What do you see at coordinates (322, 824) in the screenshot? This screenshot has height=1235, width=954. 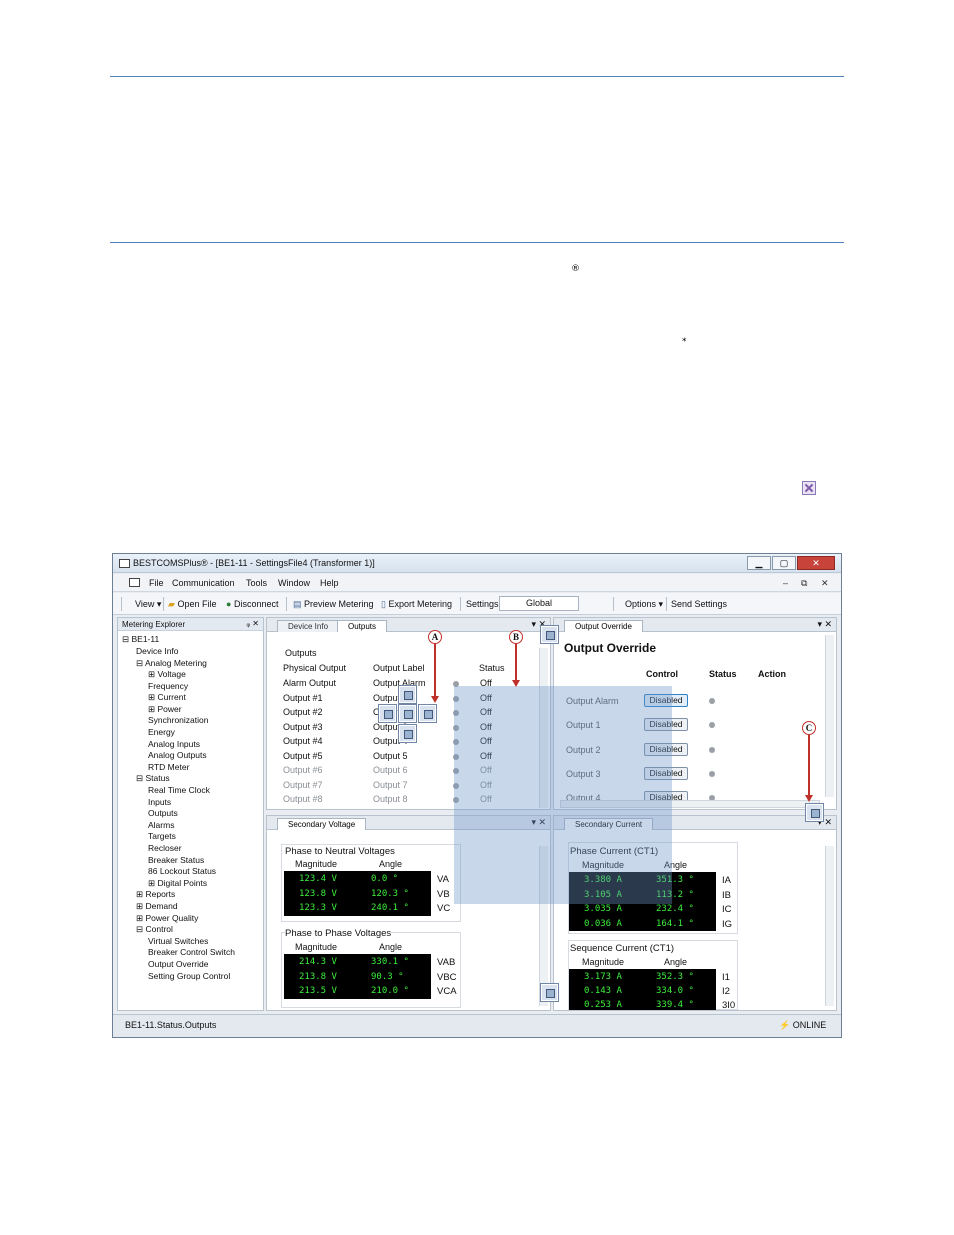 I see `tab-secondary-voltage: Secondary Voltage` at bounding box center [322, 824].